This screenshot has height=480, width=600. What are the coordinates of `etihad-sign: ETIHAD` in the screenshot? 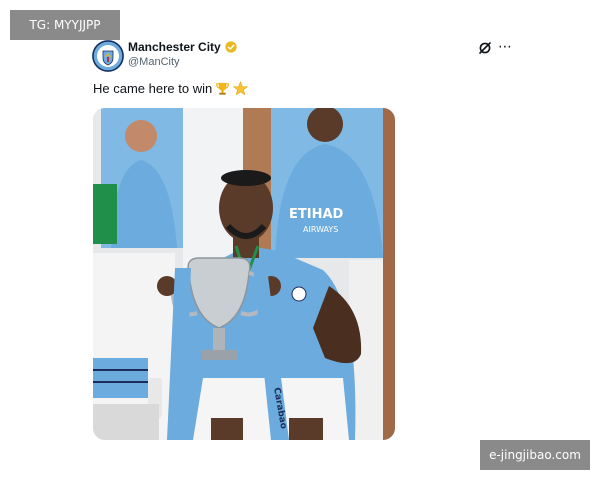 It's located at (316, 214).